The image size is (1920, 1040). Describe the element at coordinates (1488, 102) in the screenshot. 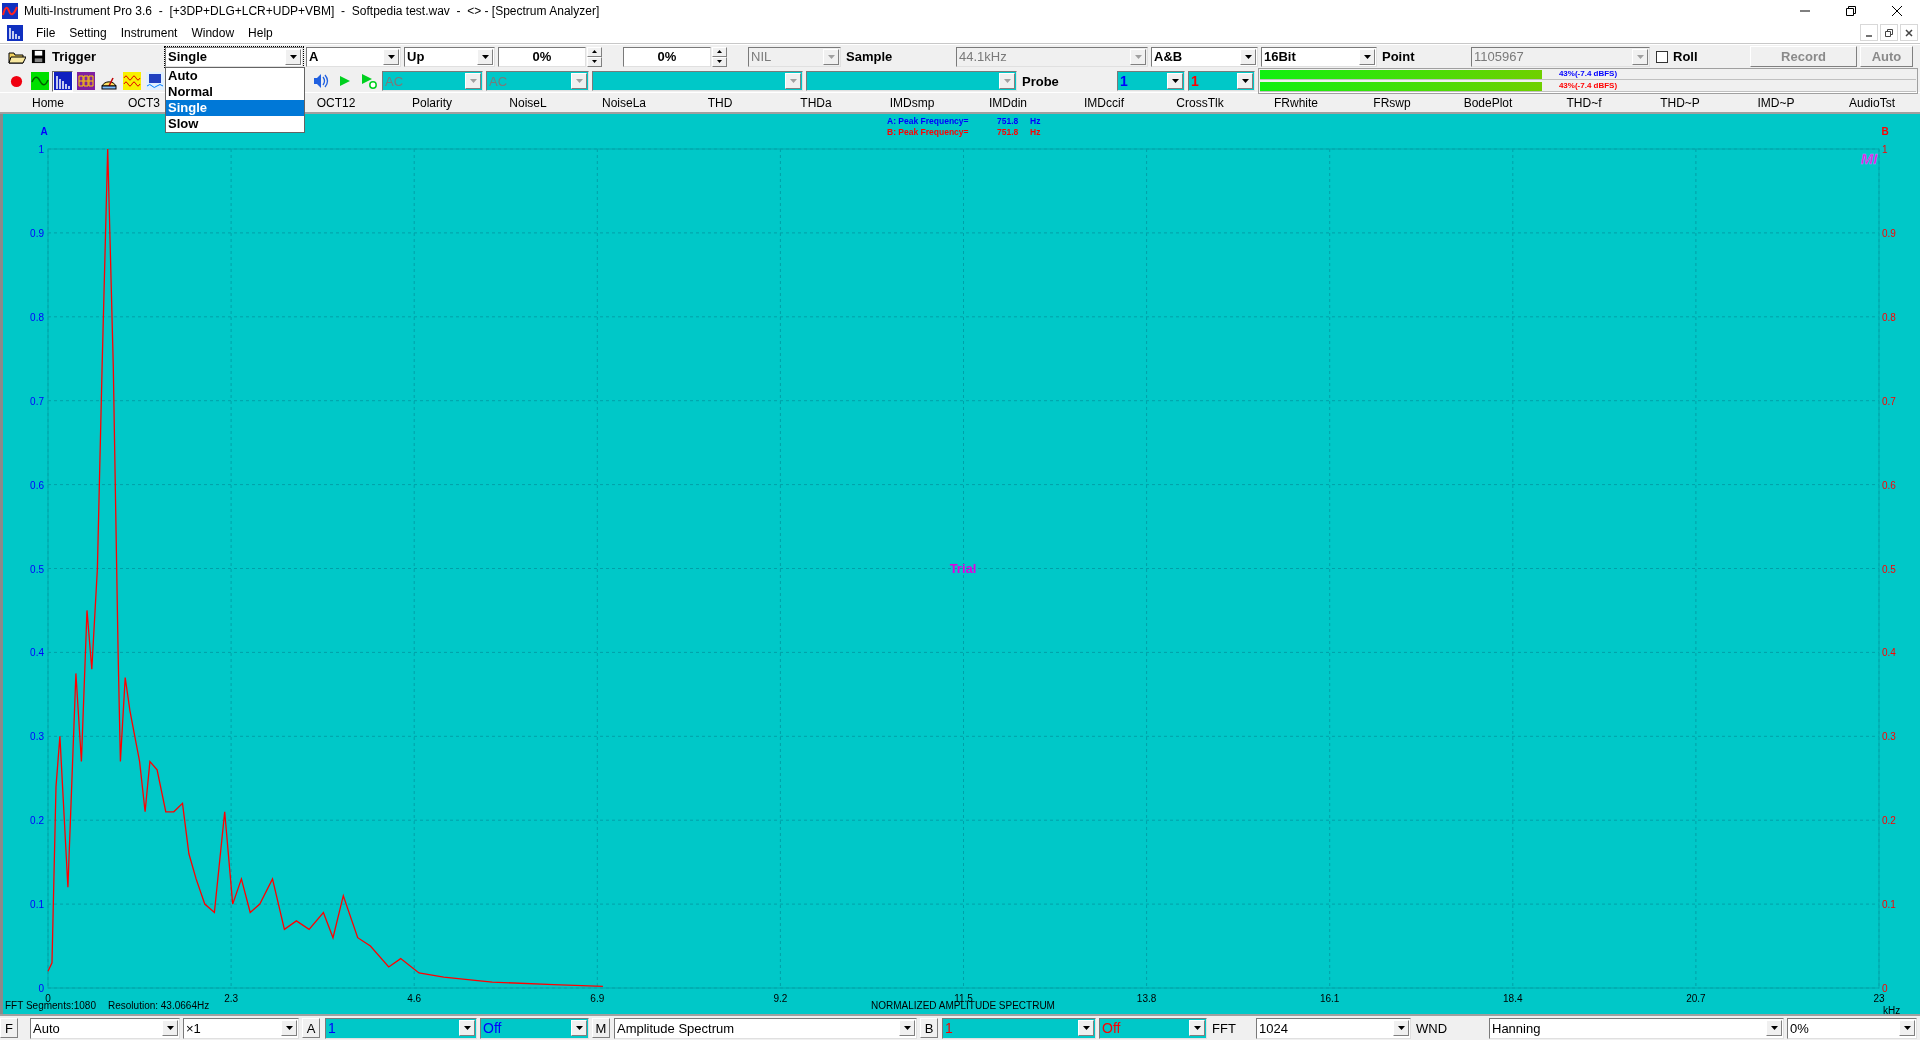

I see `tab: BodePlot` at that location.